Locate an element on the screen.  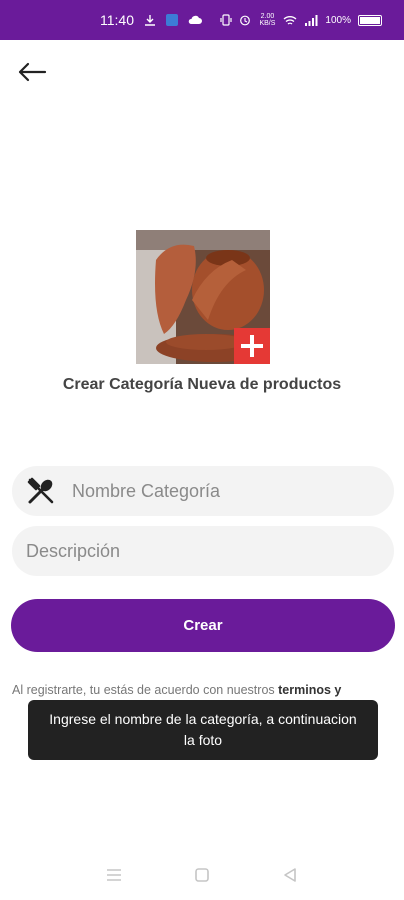
utensils-icon is located at coordinates (41, 491).